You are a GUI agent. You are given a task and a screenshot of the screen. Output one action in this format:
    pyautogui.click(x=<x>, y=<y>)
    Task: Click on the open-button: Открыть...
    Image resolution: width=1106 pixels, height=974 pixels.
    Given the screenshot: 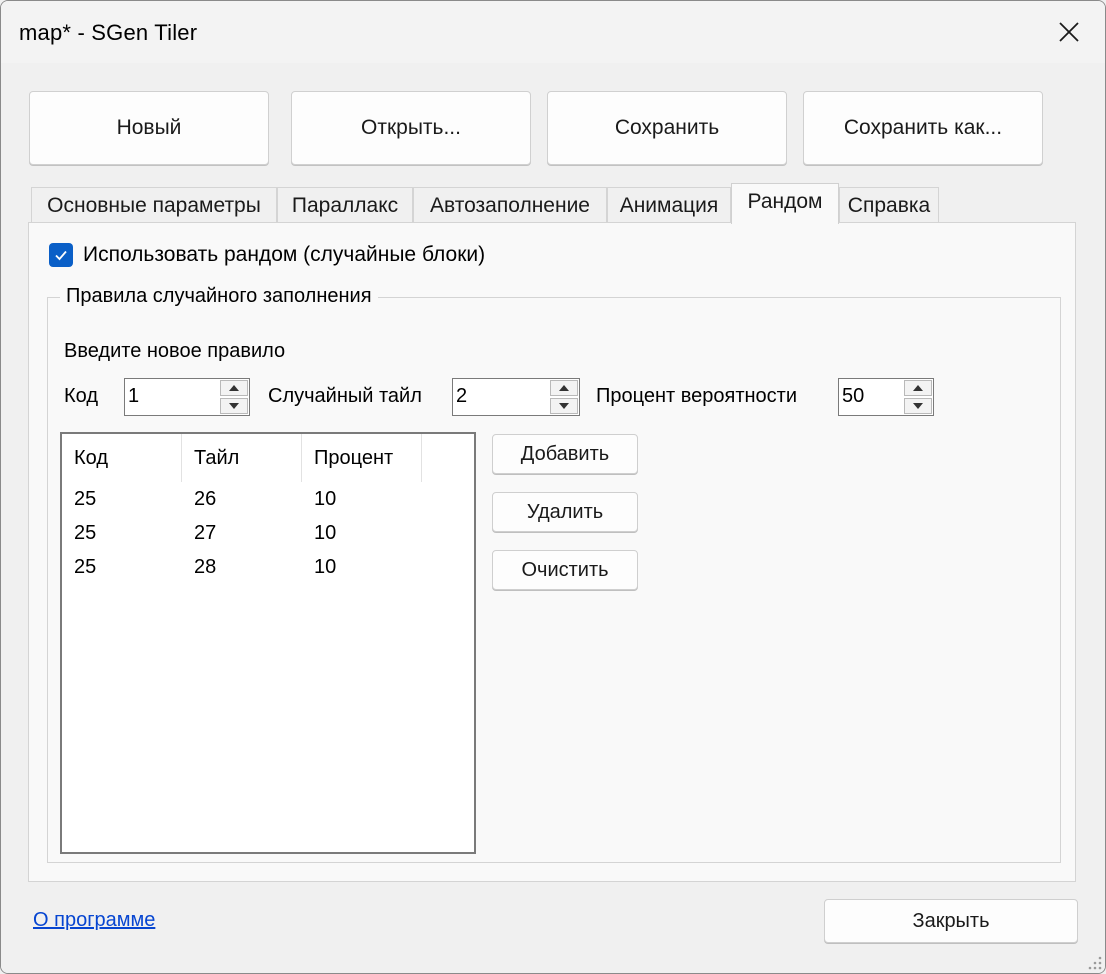 What is the action you would take?
    pyautogui.click(x=411, y=128)
    